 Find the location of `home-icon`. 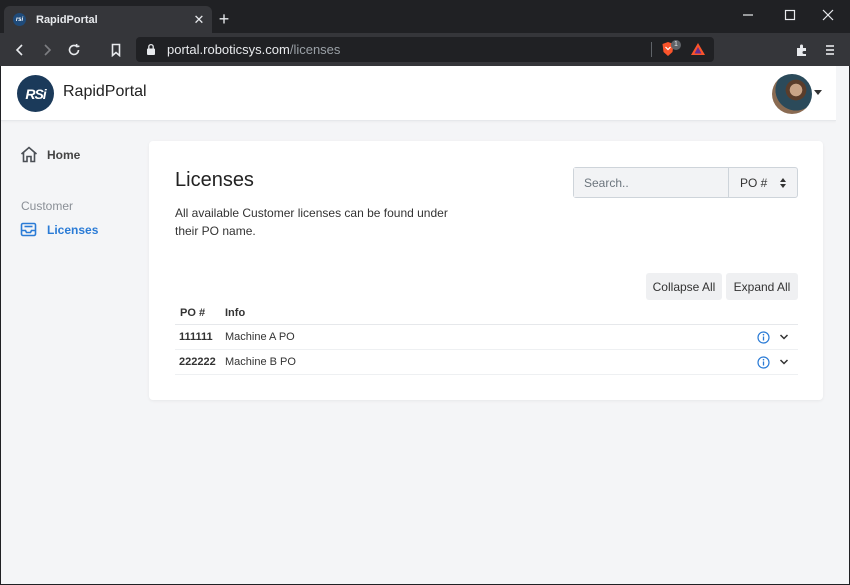

home-icon is located at coordinates (29, 154).